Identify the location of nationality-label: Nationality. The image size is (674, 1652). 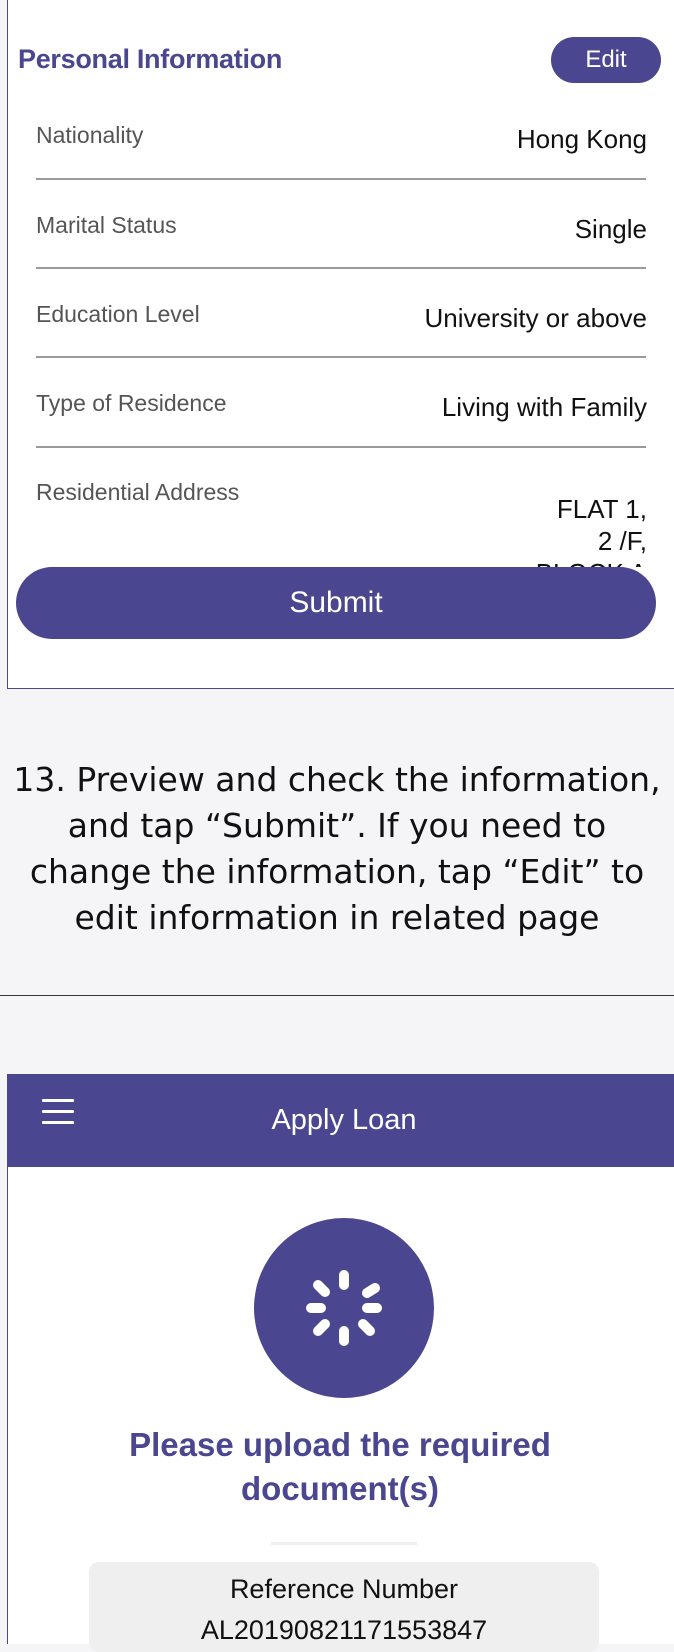
(90, 135).